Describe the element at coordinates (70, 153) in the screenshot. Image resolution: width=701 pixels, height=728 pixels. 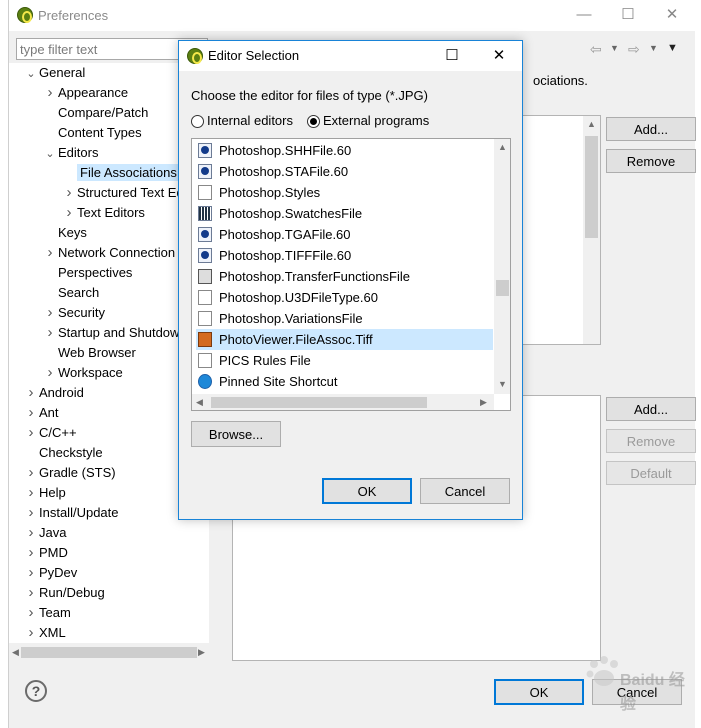
I see `tree-item: ⌄ Editors` at that location.